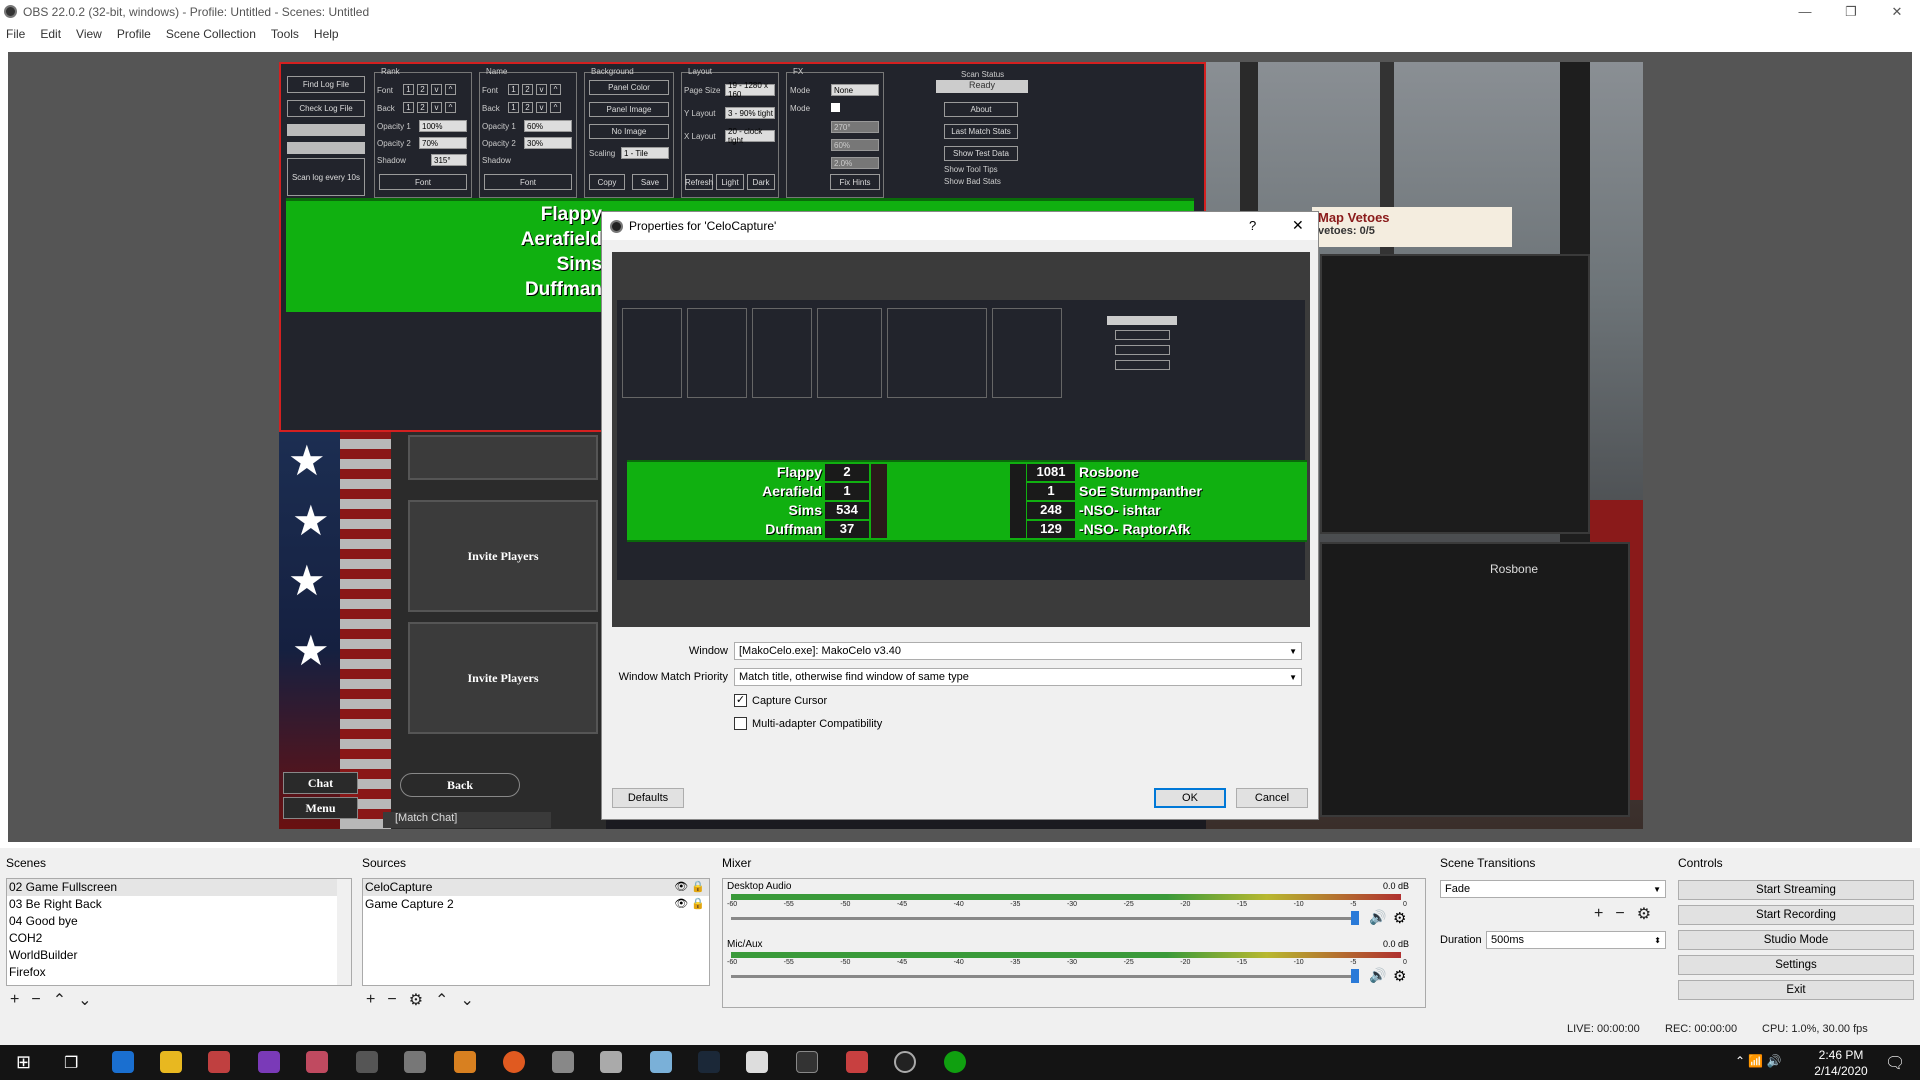 The height and width of the screenshot is (1080, 1920). I want to click on map-vetoes-title: Map Vetoes, so click(1354, 217).